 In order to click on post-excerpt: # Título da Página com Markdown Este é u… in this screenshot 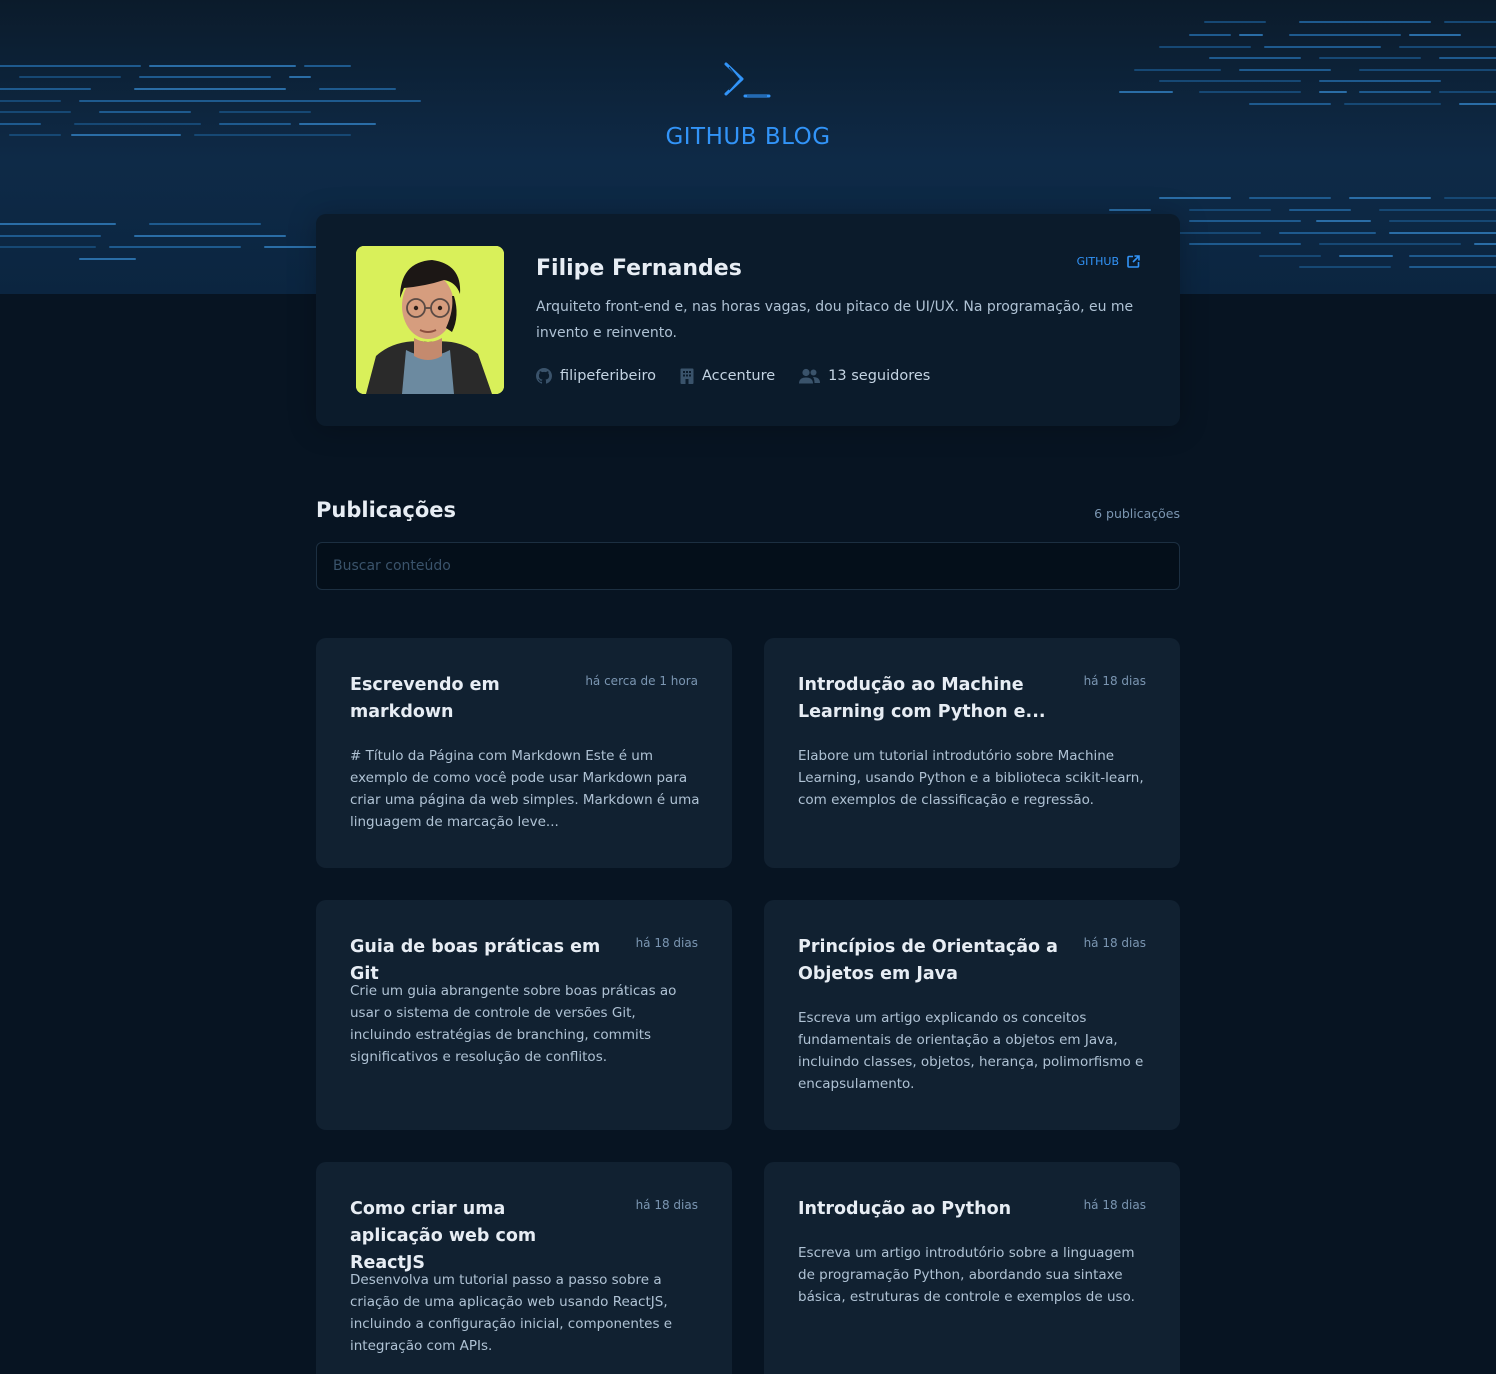, I will do `click(525, 789)`.